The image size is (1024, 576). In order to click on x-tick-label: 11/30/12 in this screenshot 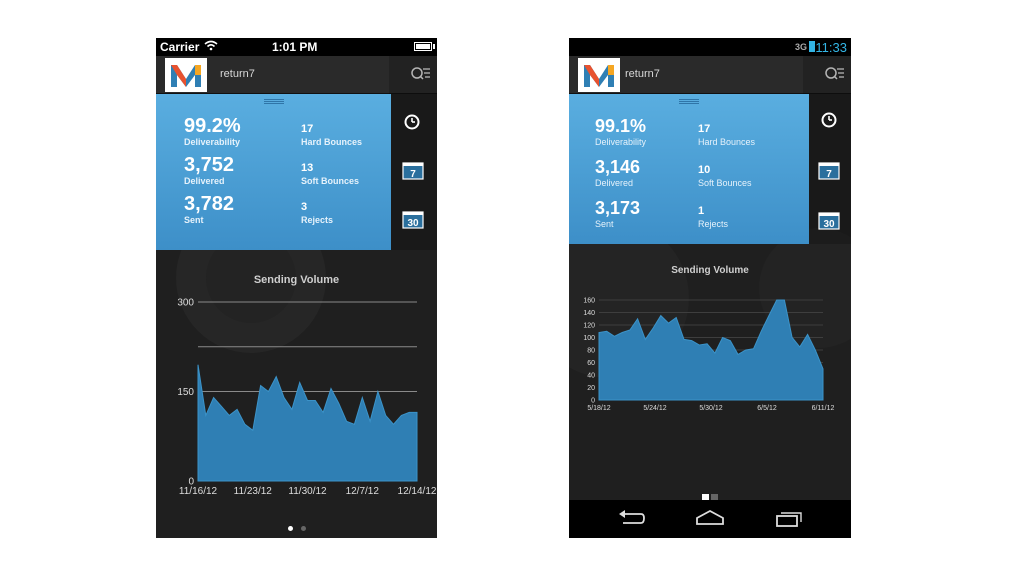, I will do `click(307, 491)`.